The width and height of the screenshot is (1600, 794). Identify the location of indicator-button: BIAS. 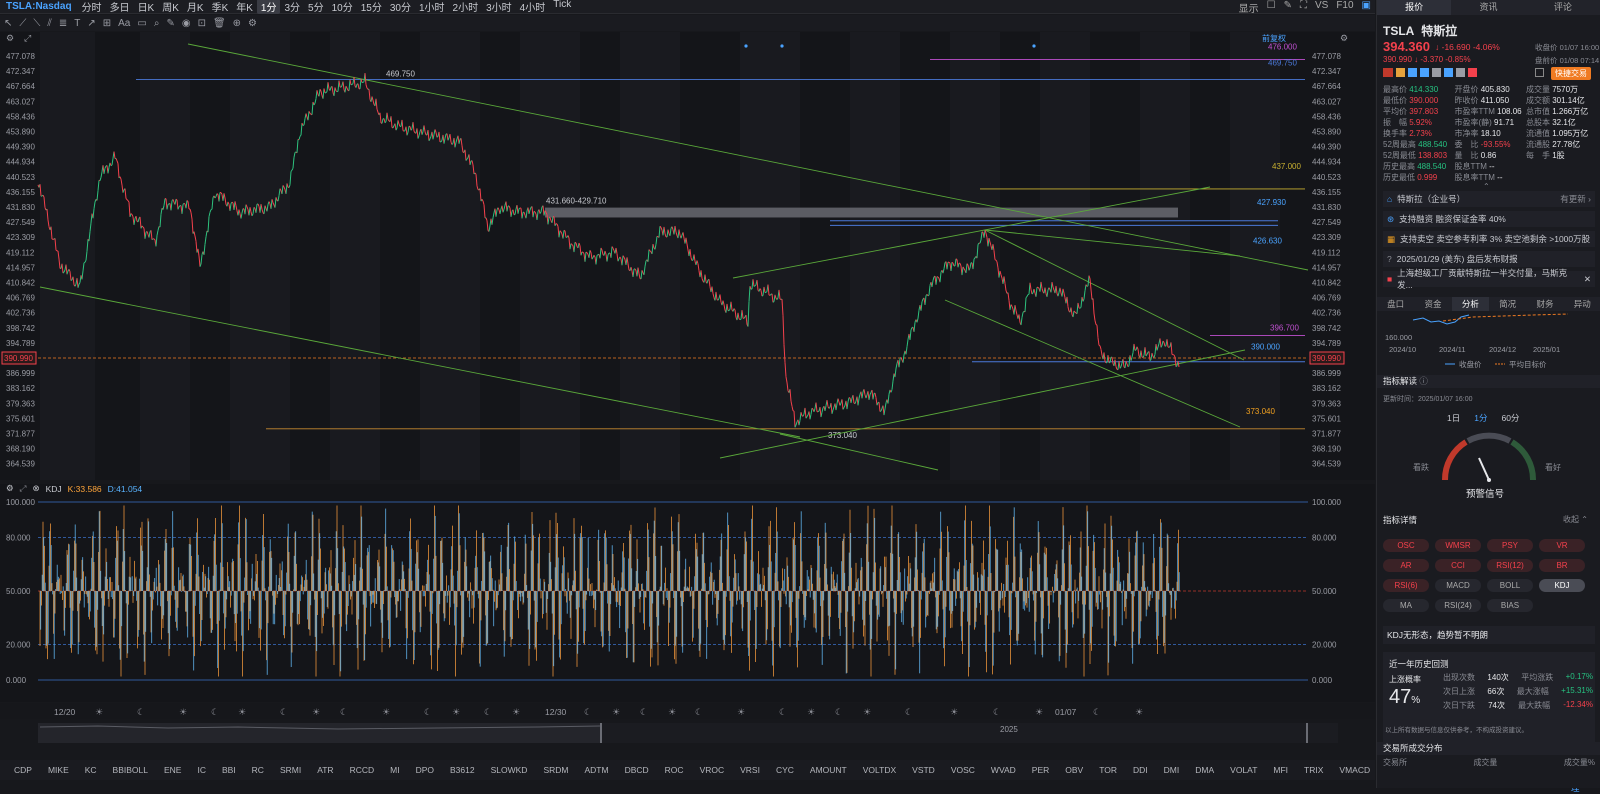
(1510, 605).